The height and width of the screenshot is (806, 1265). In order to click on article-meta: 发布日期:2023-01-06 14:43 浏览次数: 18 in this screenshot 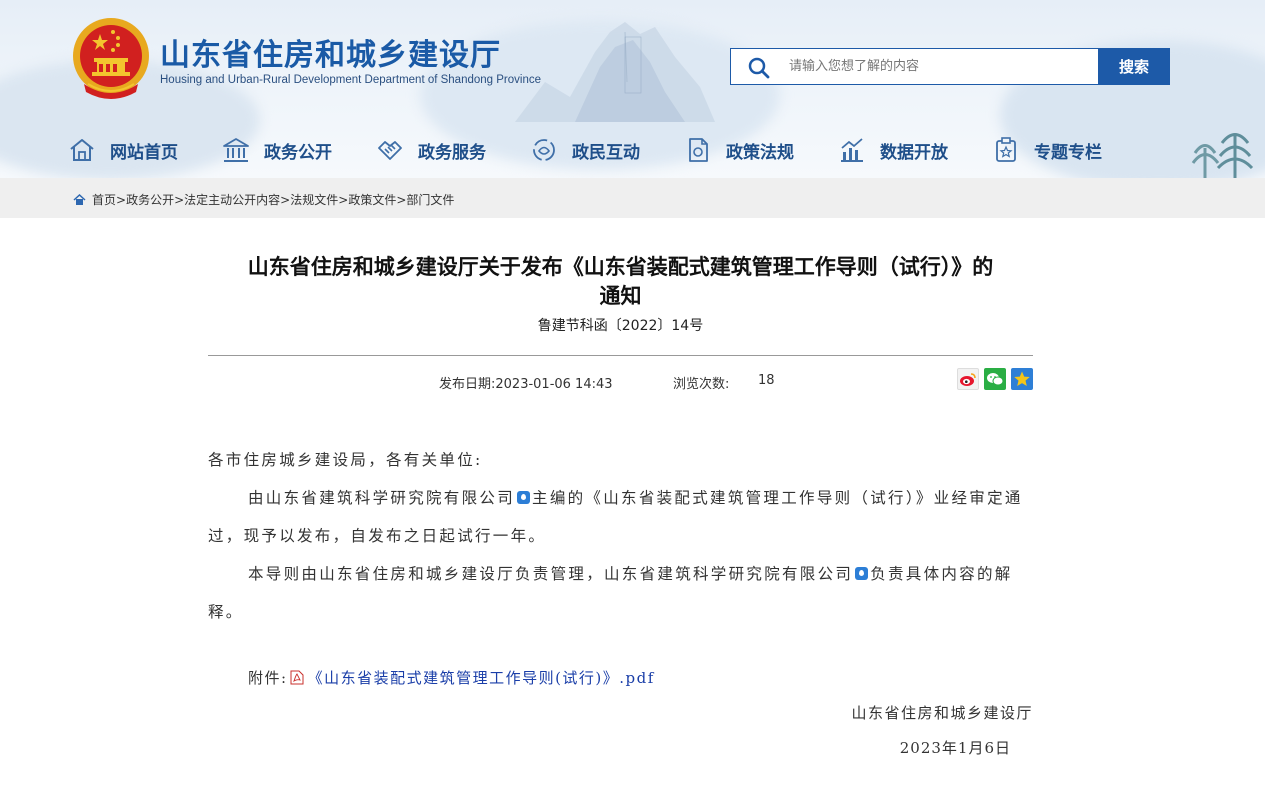, I will do `click(620, 381)`.